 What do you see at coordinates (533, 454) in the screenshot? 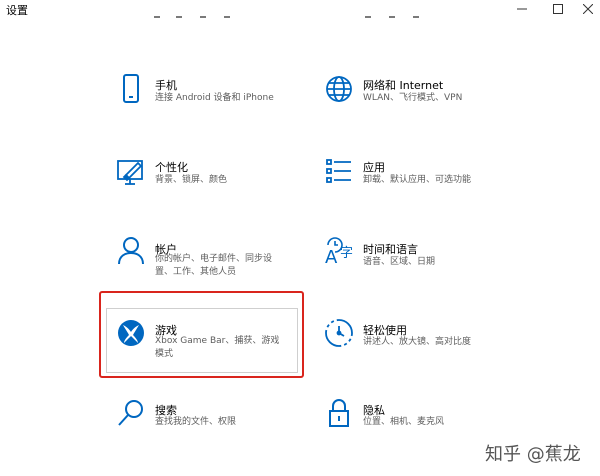
I see `watermark-text: 知乎 @蕉龙` at bounding box center [533, 454].